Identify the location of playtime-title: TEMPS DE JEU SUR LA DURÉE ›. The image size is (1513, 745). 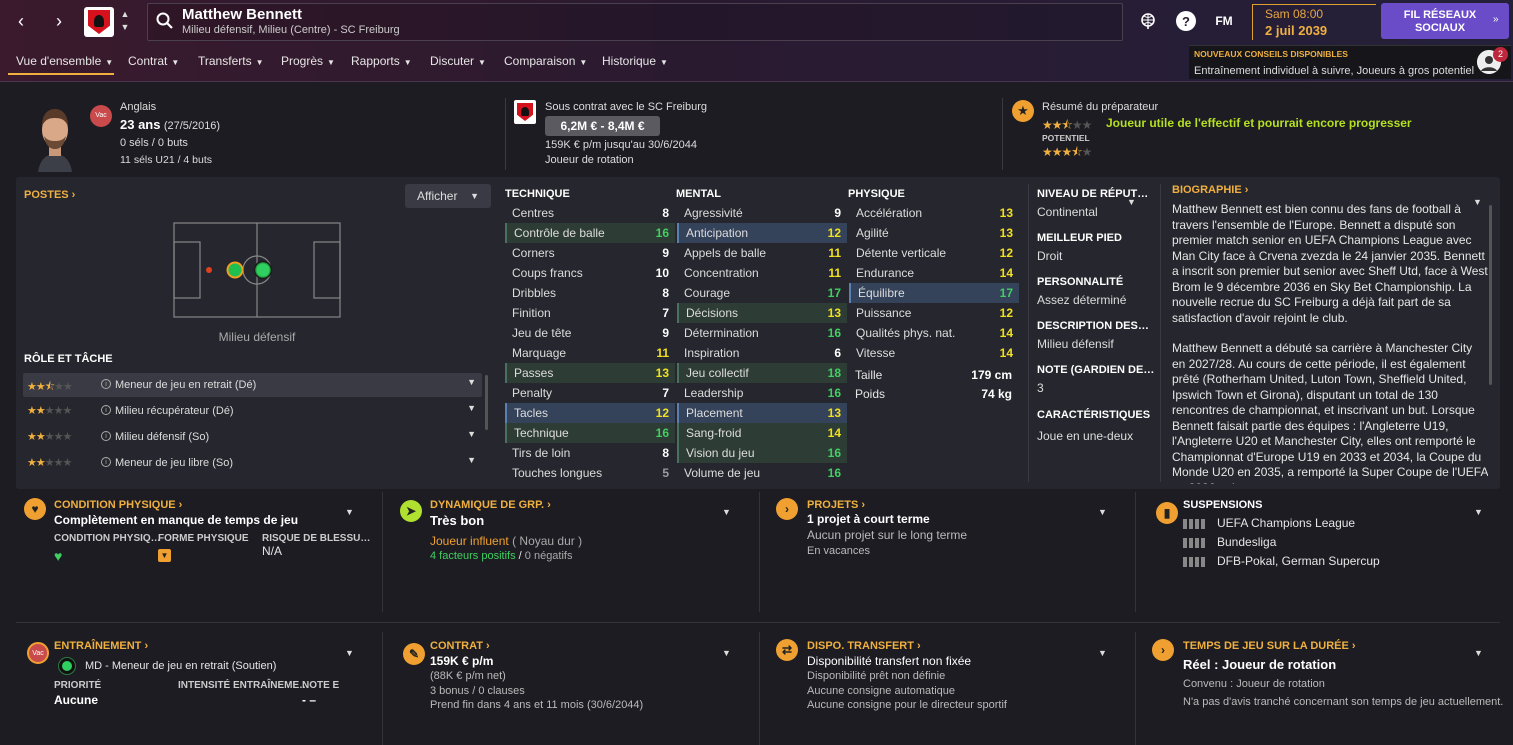
(1269, 646).